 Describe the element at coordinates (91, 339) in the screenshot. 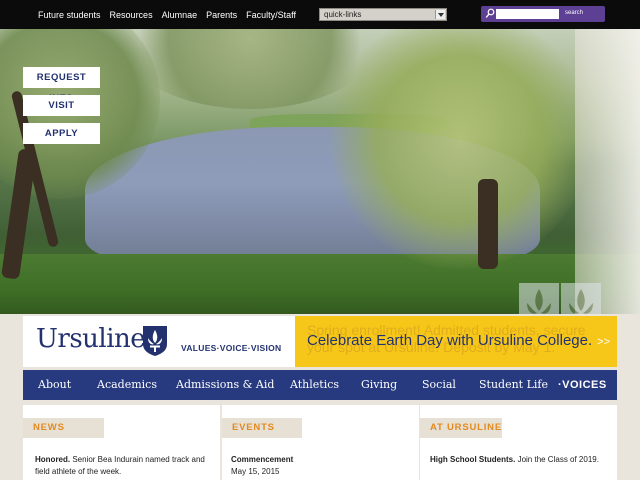

I see `logo-wordmark: Ursuline` at that location.